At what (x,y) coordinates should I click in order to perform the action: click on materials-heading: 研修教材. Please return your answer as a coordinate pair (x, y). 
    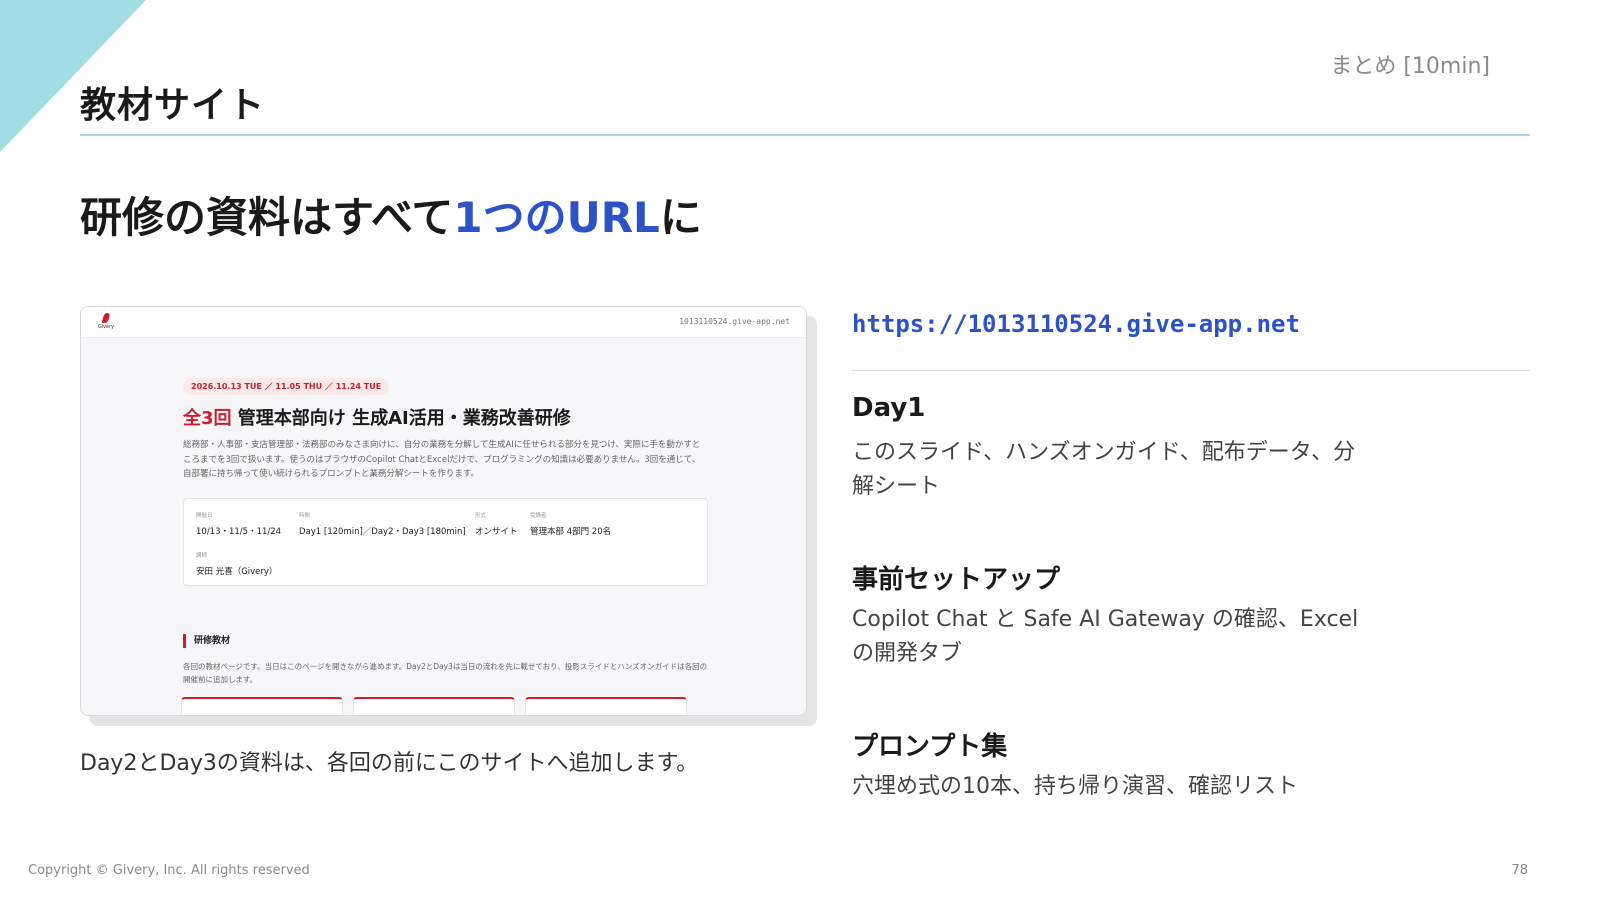
    Looking at the image, I should click on (206, 641).